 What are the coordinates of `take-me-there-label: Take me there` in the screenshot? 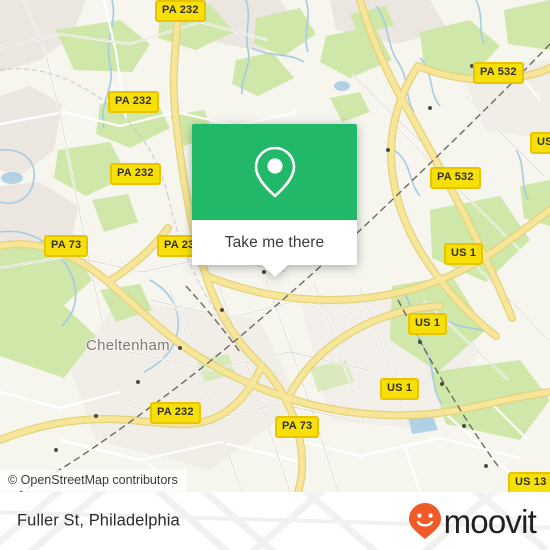 It's located at (274, 242).